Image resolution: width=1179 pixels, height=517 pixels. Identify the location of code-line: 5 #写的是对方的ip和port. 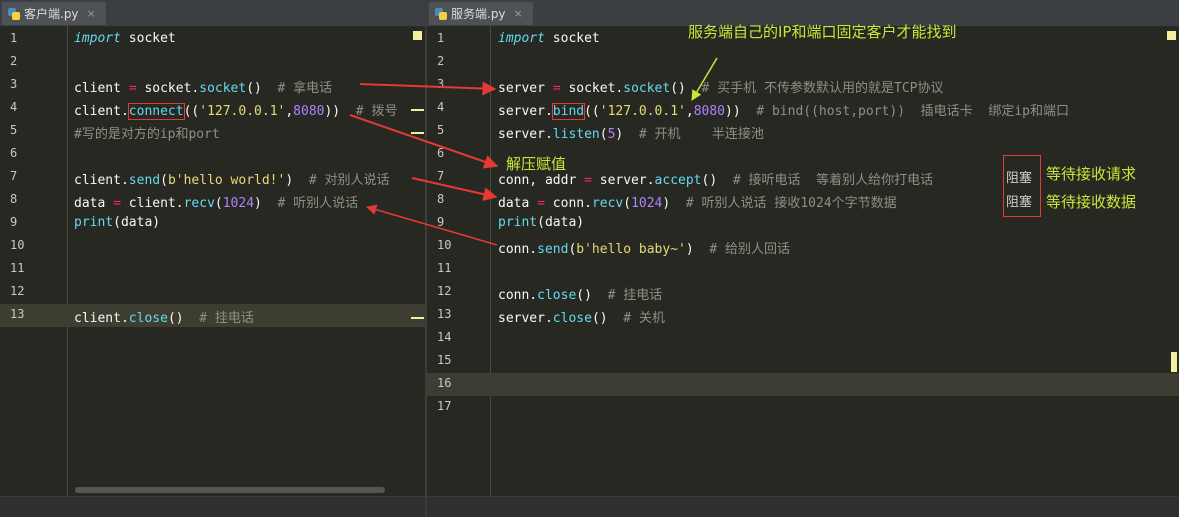
(212, 131).